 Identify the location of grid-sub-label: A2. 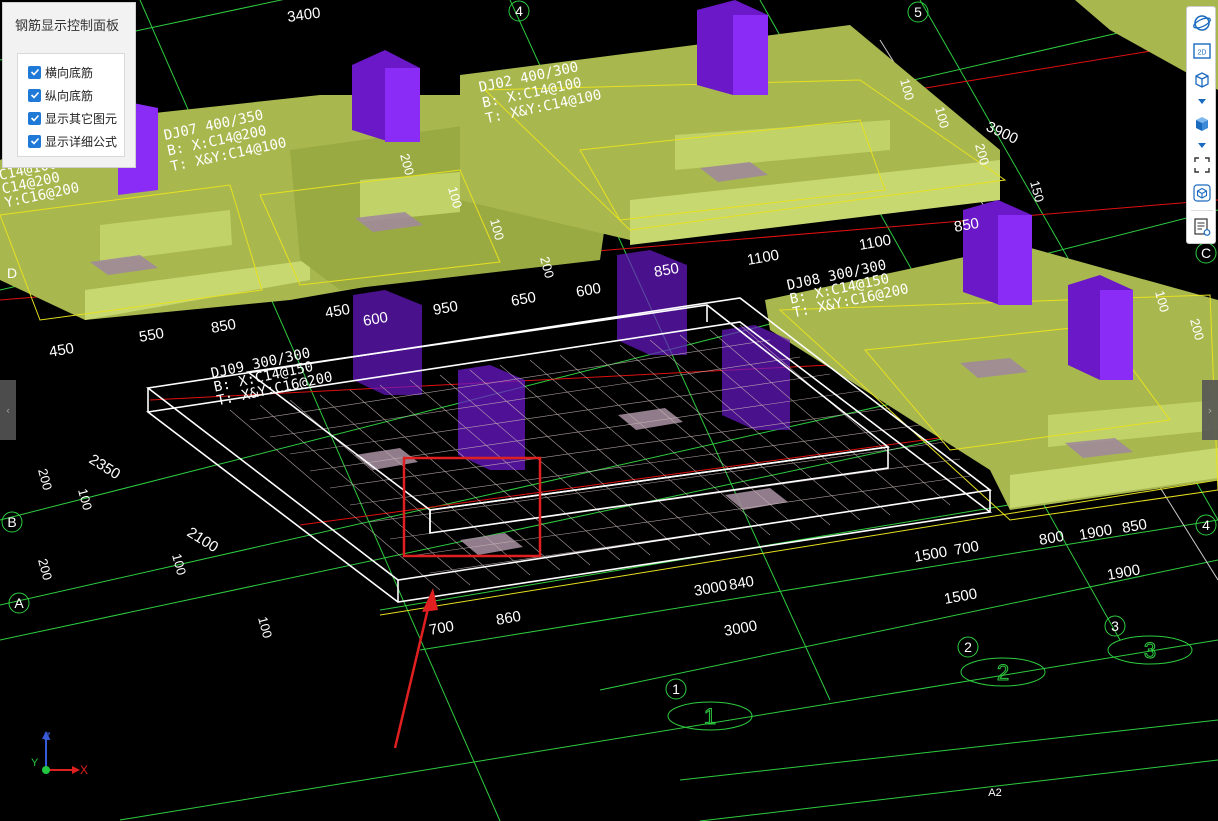
(994, 793).